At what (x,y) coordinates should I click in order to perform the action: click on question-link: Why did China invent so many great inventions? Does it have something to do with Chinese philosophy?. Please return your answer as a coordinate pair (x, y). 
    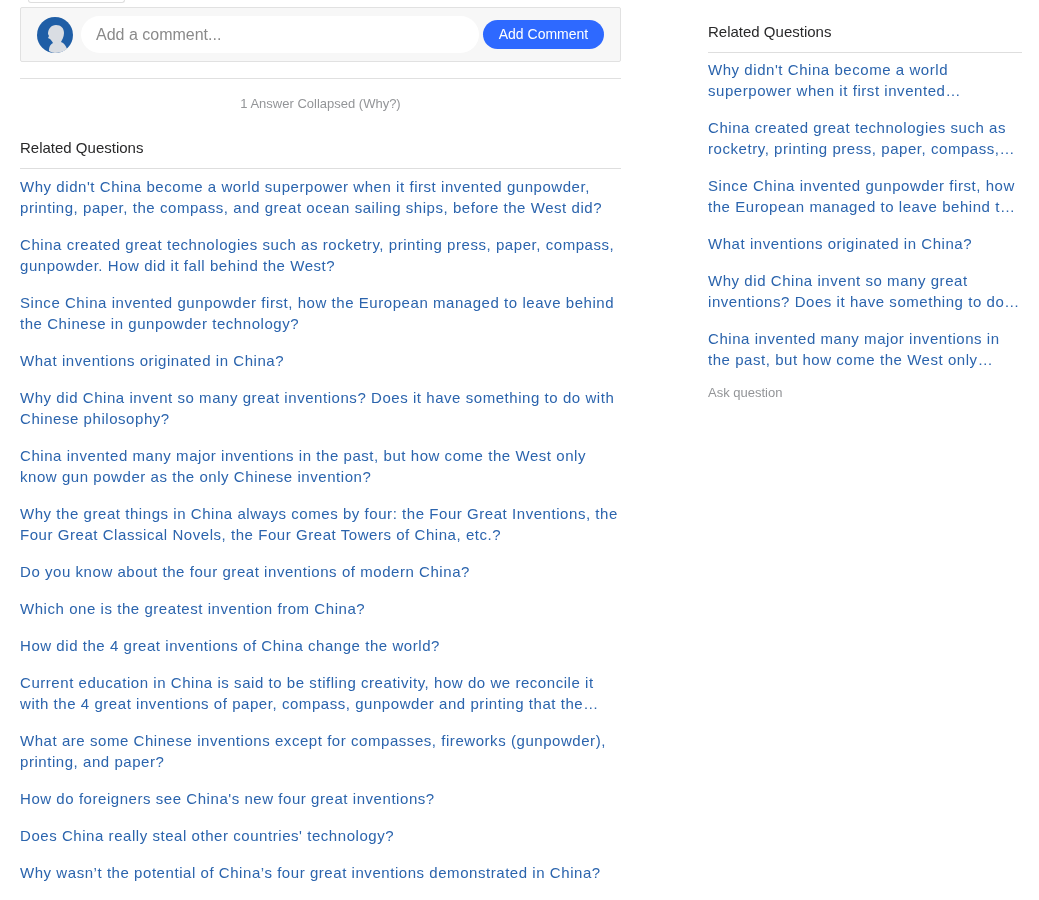
    Looking at the image, I should click on (320, 408).